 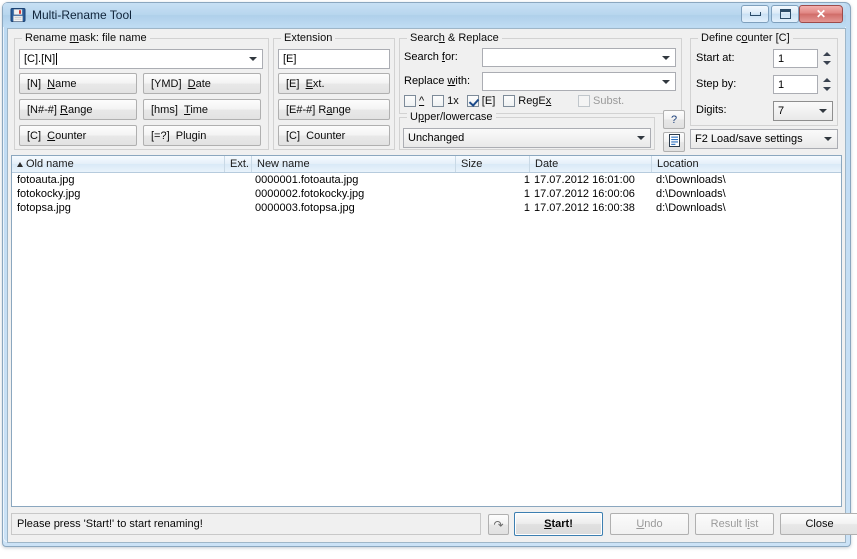 I want to click on digits-combo: 7, so click(x=803, y=111).